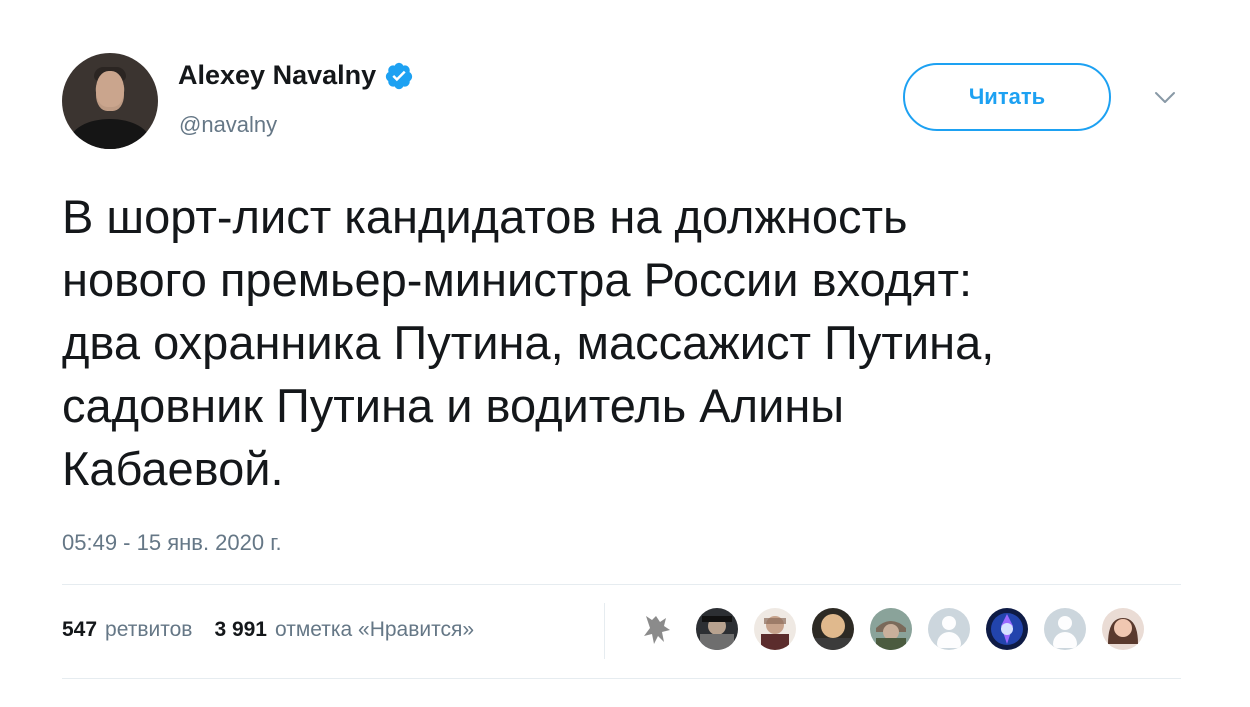 The width and height of the screenshot is (1250, 707). What do you see at coordinates (399, 75) in the screenshot?
I see `verified-badge-icon` at bounding box center [399, 75].